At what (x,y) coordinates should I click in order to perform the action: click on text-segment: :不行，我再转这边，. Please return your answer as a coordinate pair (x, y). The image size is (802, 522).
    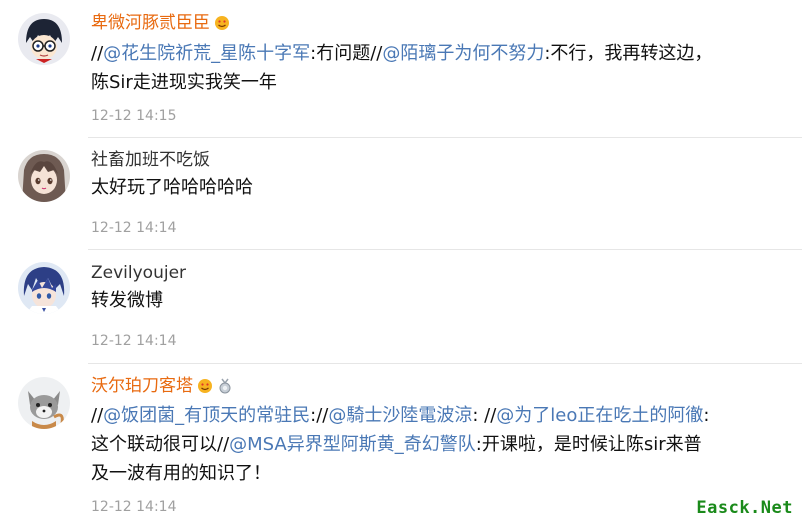
    Looking at the image, I should click on (628, 53).